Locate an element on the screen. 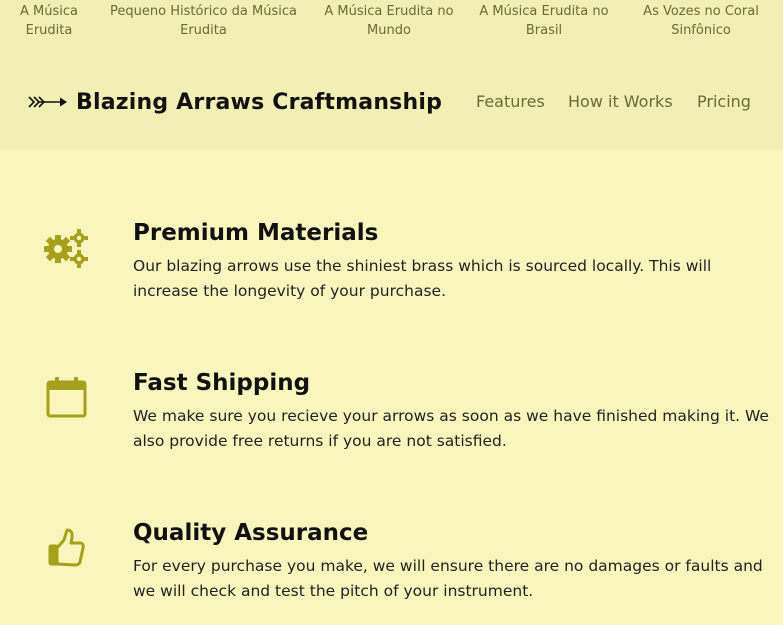 The image size is (783, 625). nav-features: Features is located at coordinates (510, 101).